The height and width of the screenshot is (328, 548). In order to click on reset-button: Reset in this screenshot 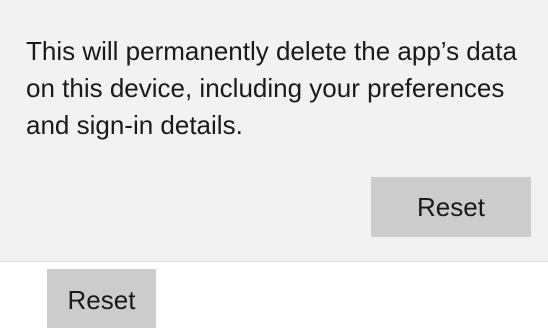, I will do `click(101, 298)`.